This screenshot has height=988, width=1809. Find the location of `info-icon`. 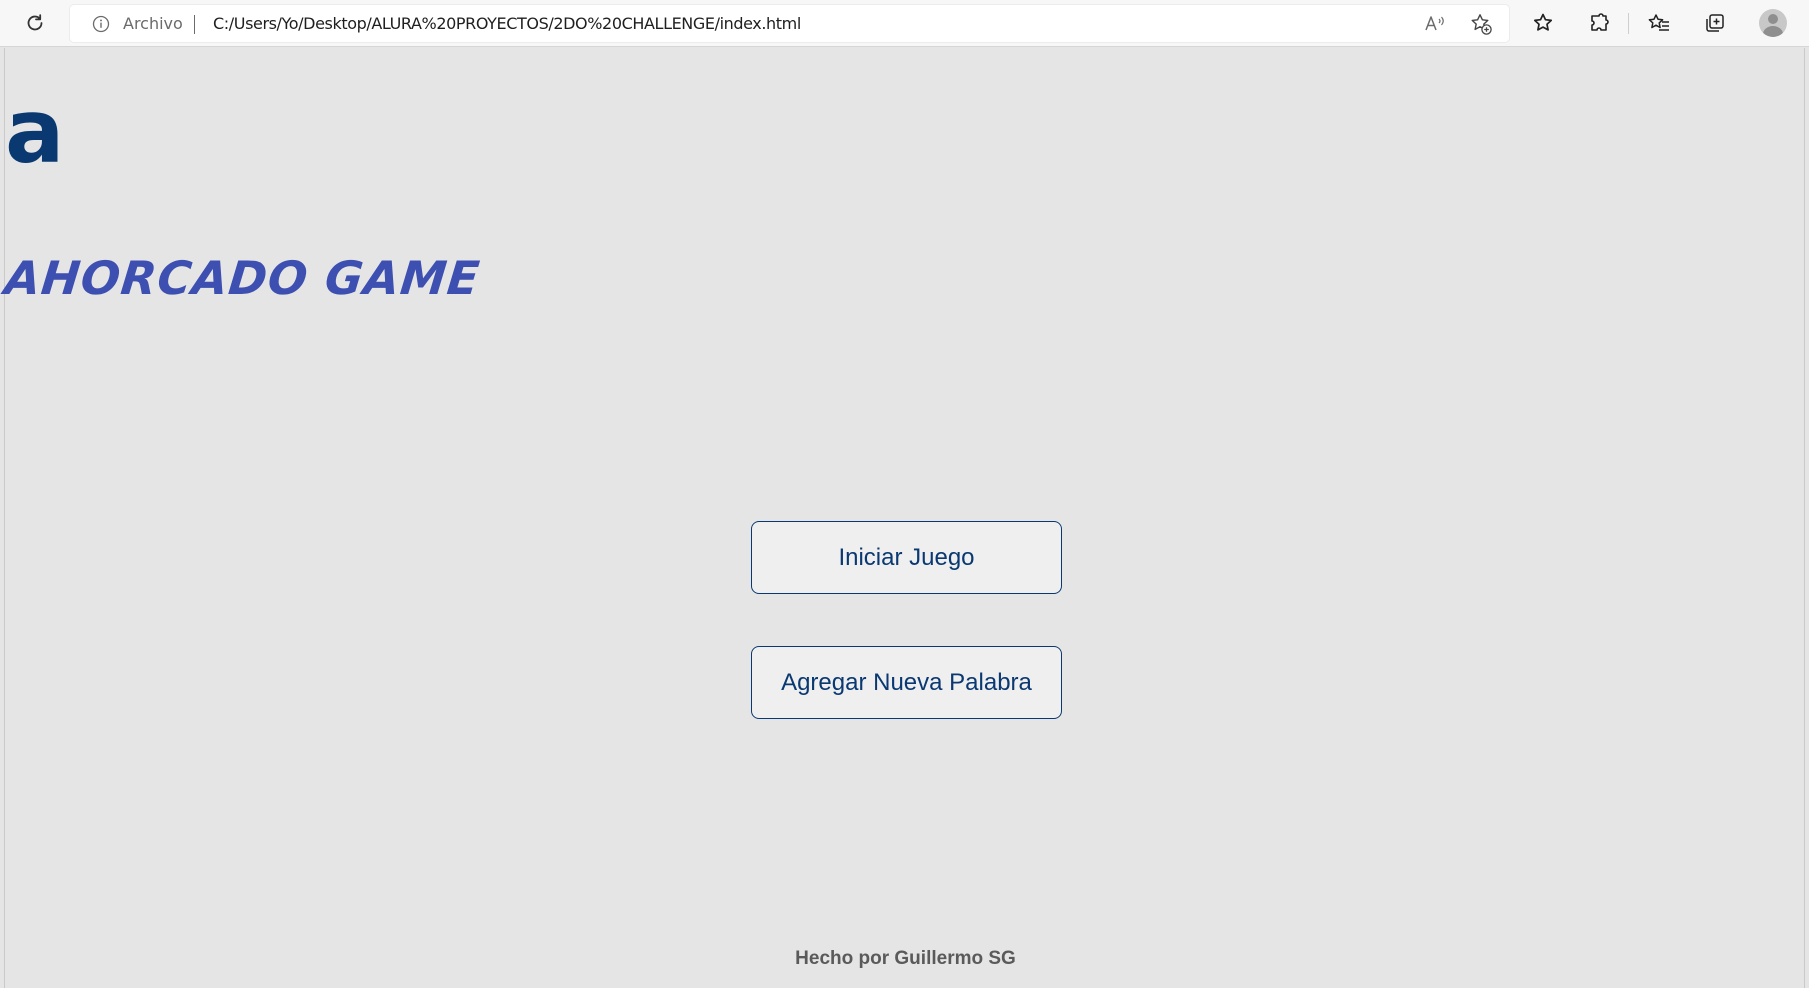

info-icon is located at coordinates (101, 24).